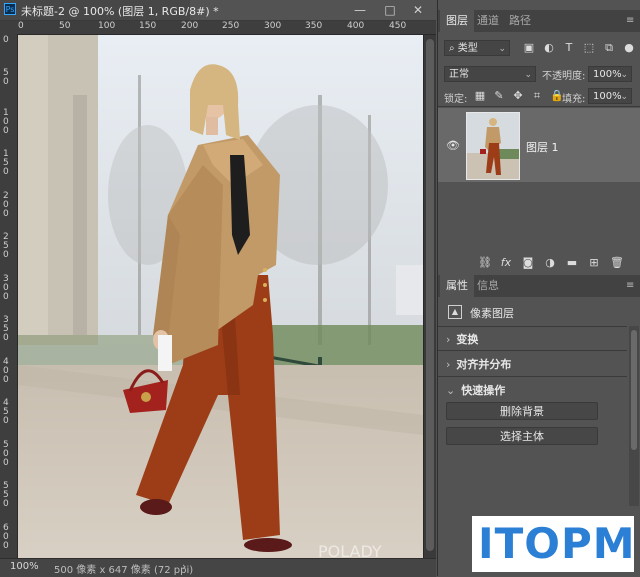 This screenshot has width=640, height=577. I want to click on search-icon: ⌕, so click(453, 48).